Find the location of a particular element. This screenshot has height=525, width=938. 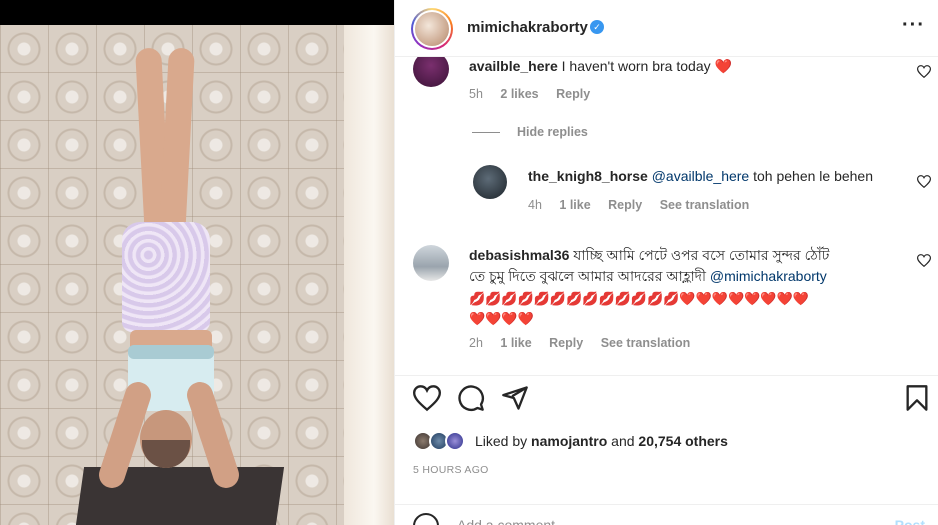

reply-username: the_knigh8_horse is located at coordinates (588, 176).